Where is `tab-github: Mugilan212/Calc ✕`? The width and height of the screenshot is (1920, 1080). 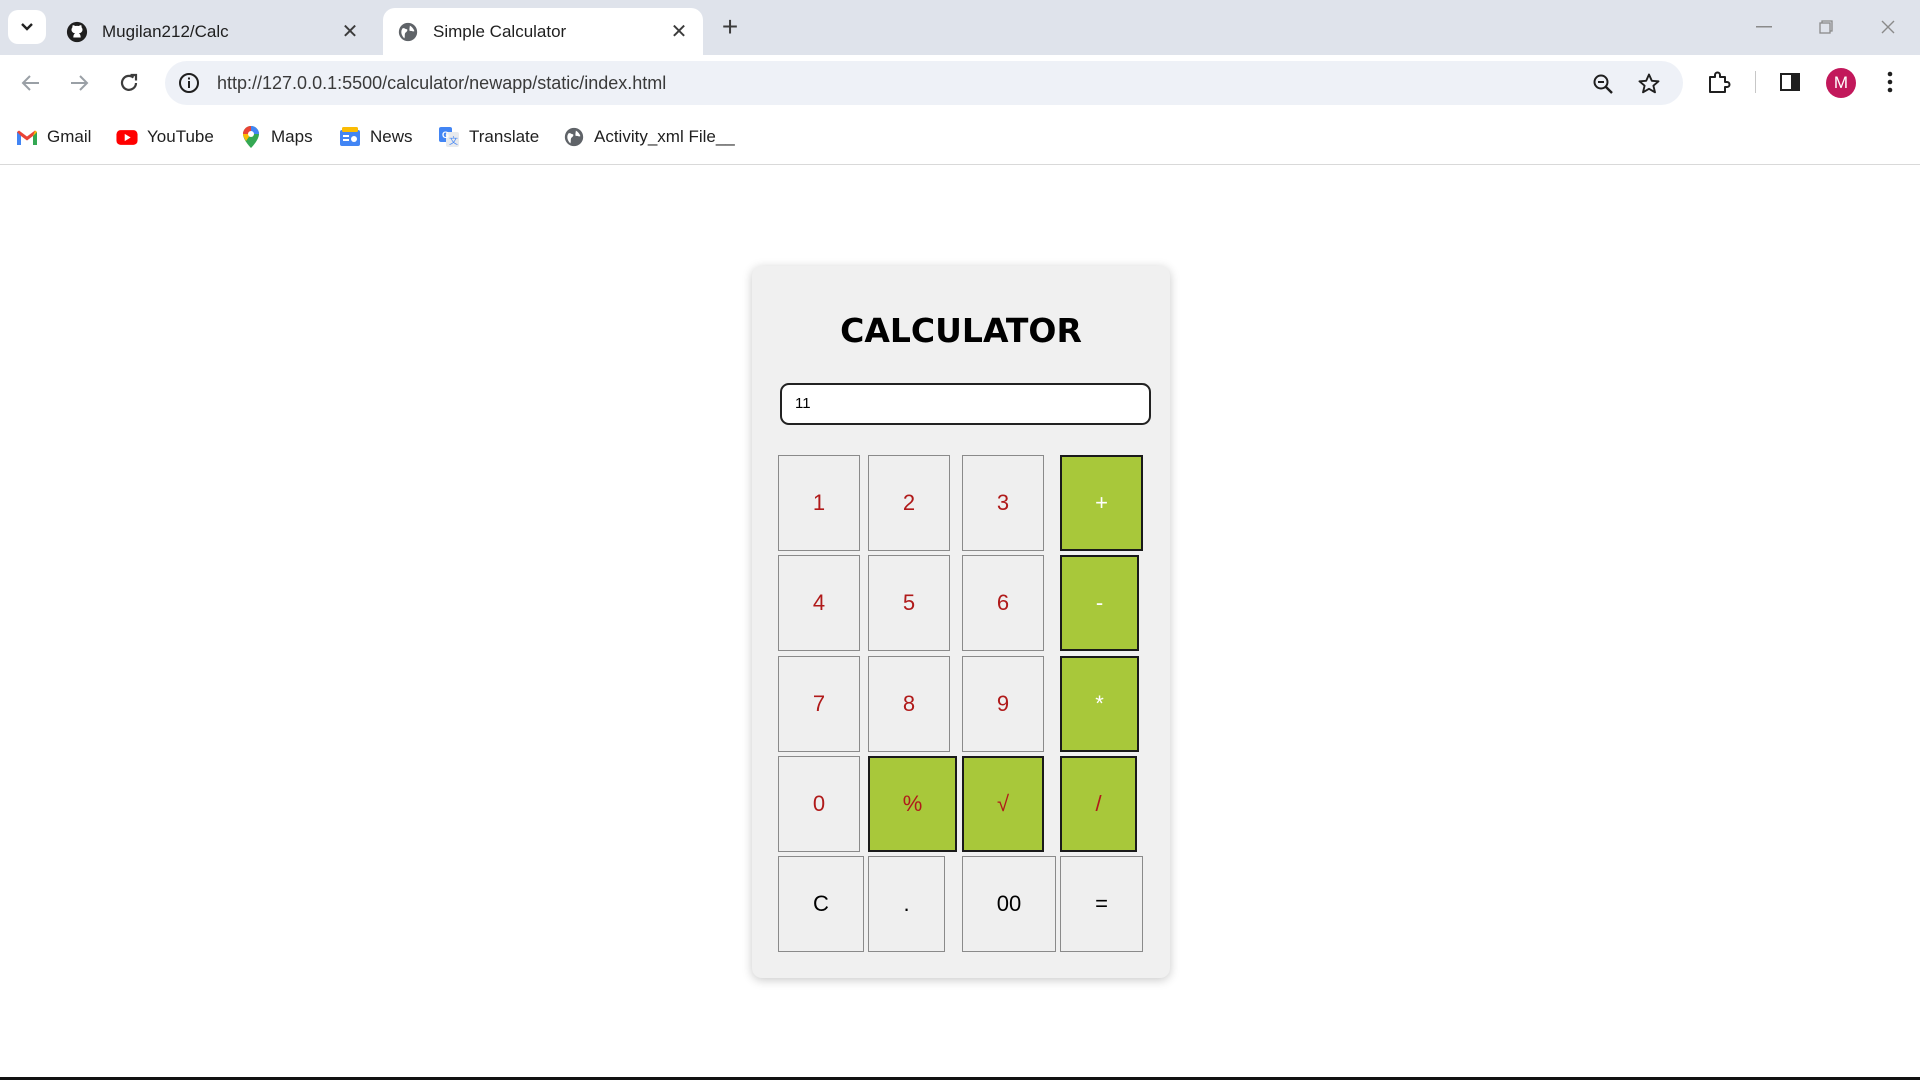
tab-github: Mugilan212/Calc ✕ is located at coordinates (213, 31).